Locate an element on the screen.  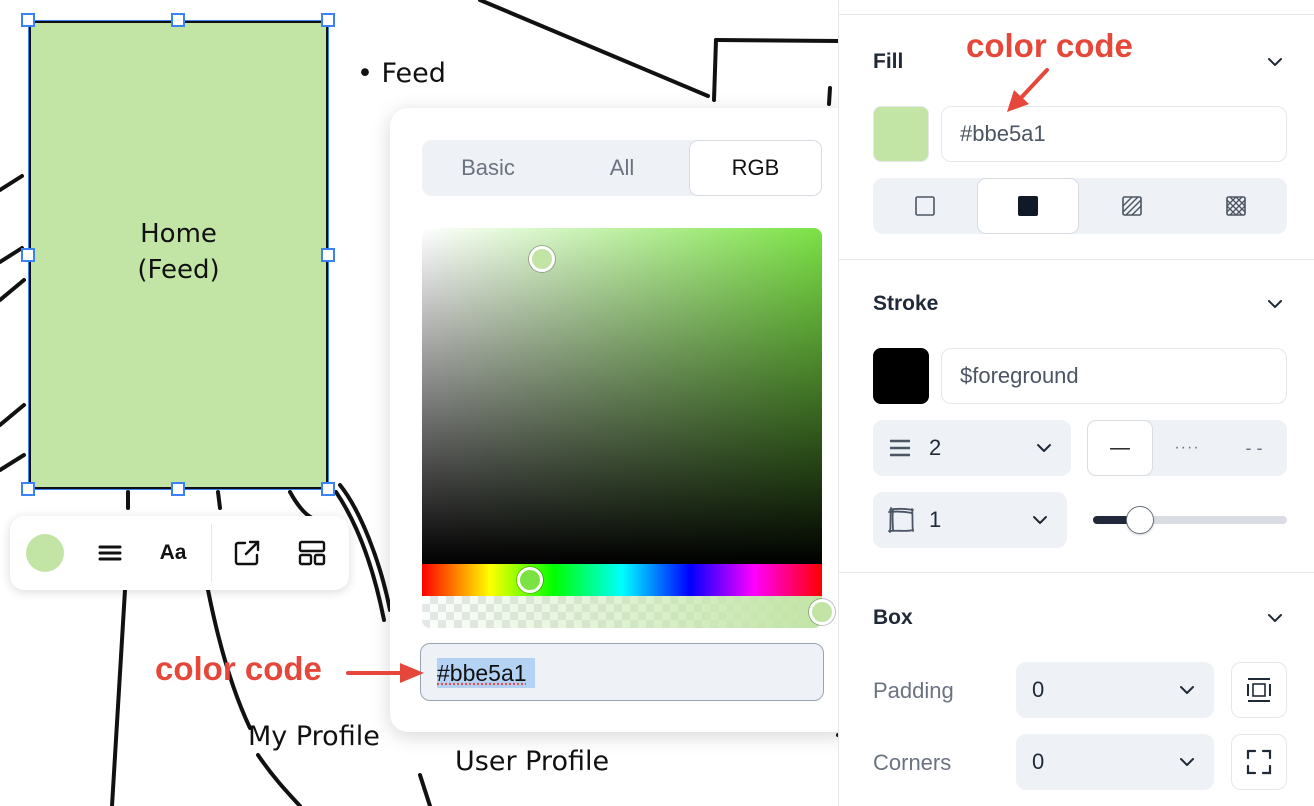
roughness-slider-thumb is located at coordinates (1139, 520).